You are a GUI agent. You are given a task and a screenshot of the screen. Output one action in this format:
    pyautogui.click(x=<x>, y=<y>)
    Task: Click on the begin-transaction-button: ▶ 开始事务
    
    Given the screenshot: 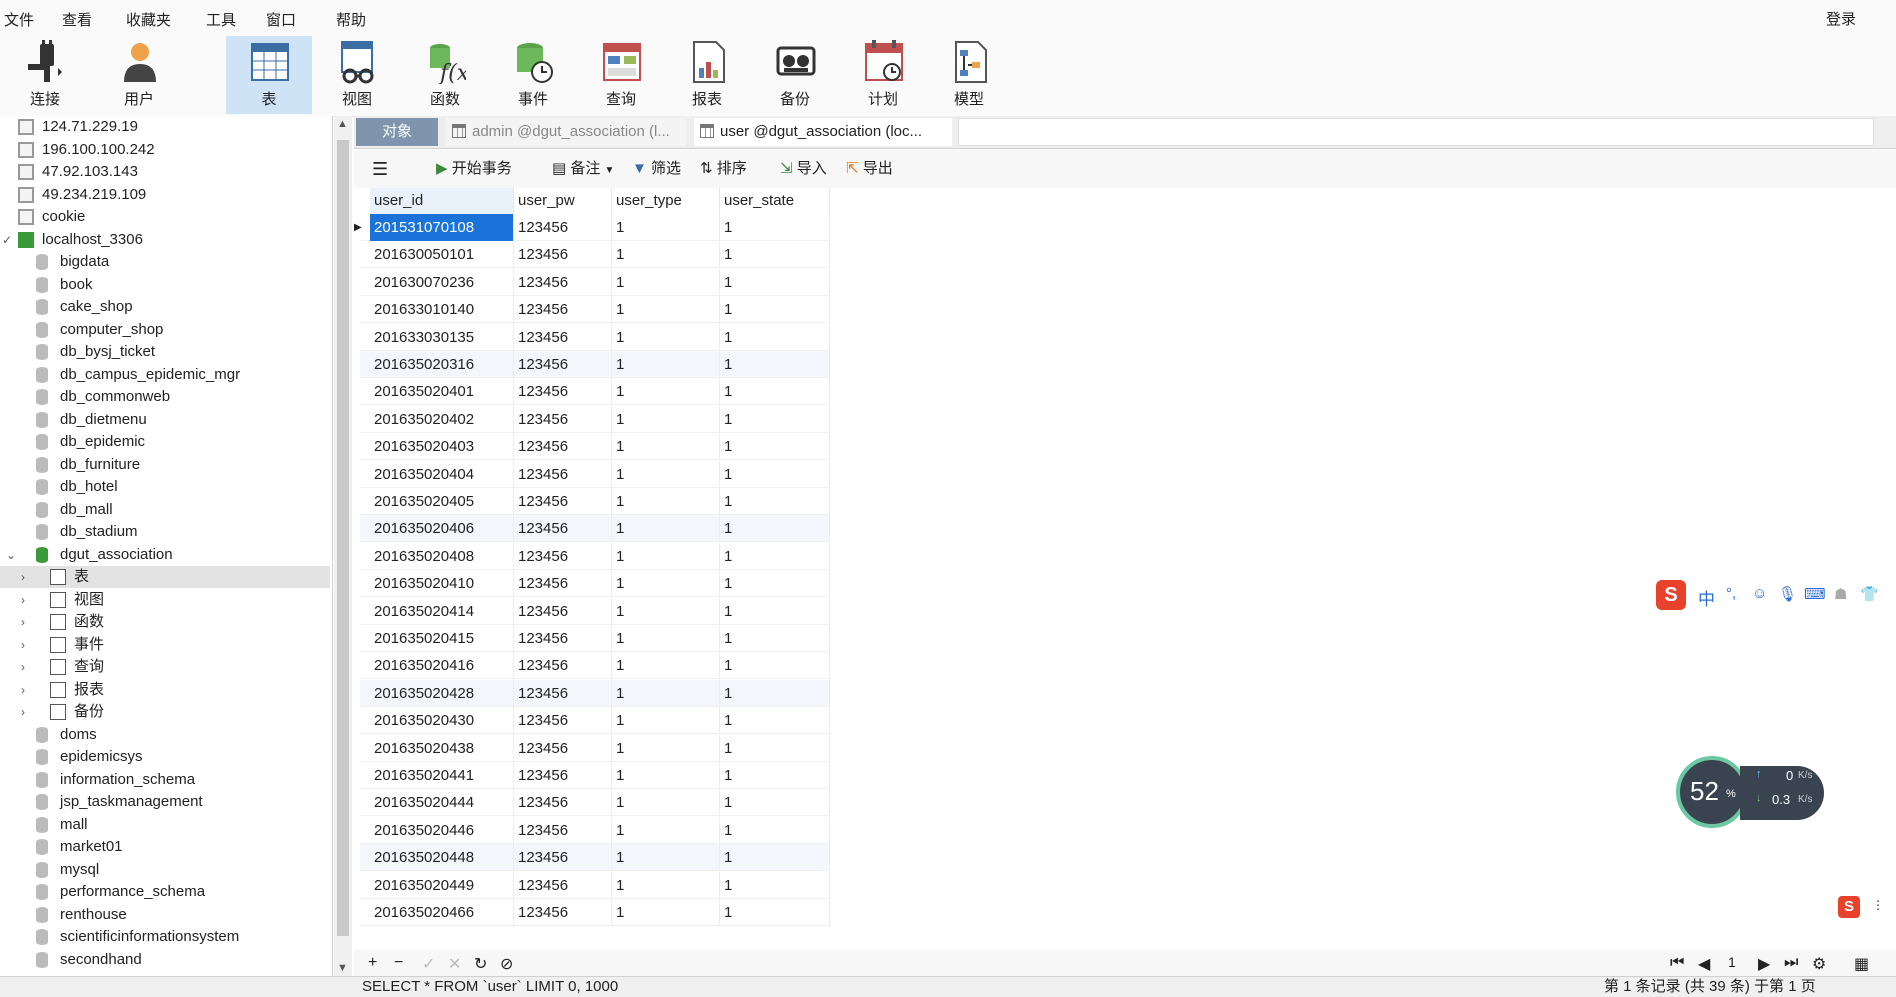 What is the action you would take?
    pyautogui.click(x=474, y=169)
    